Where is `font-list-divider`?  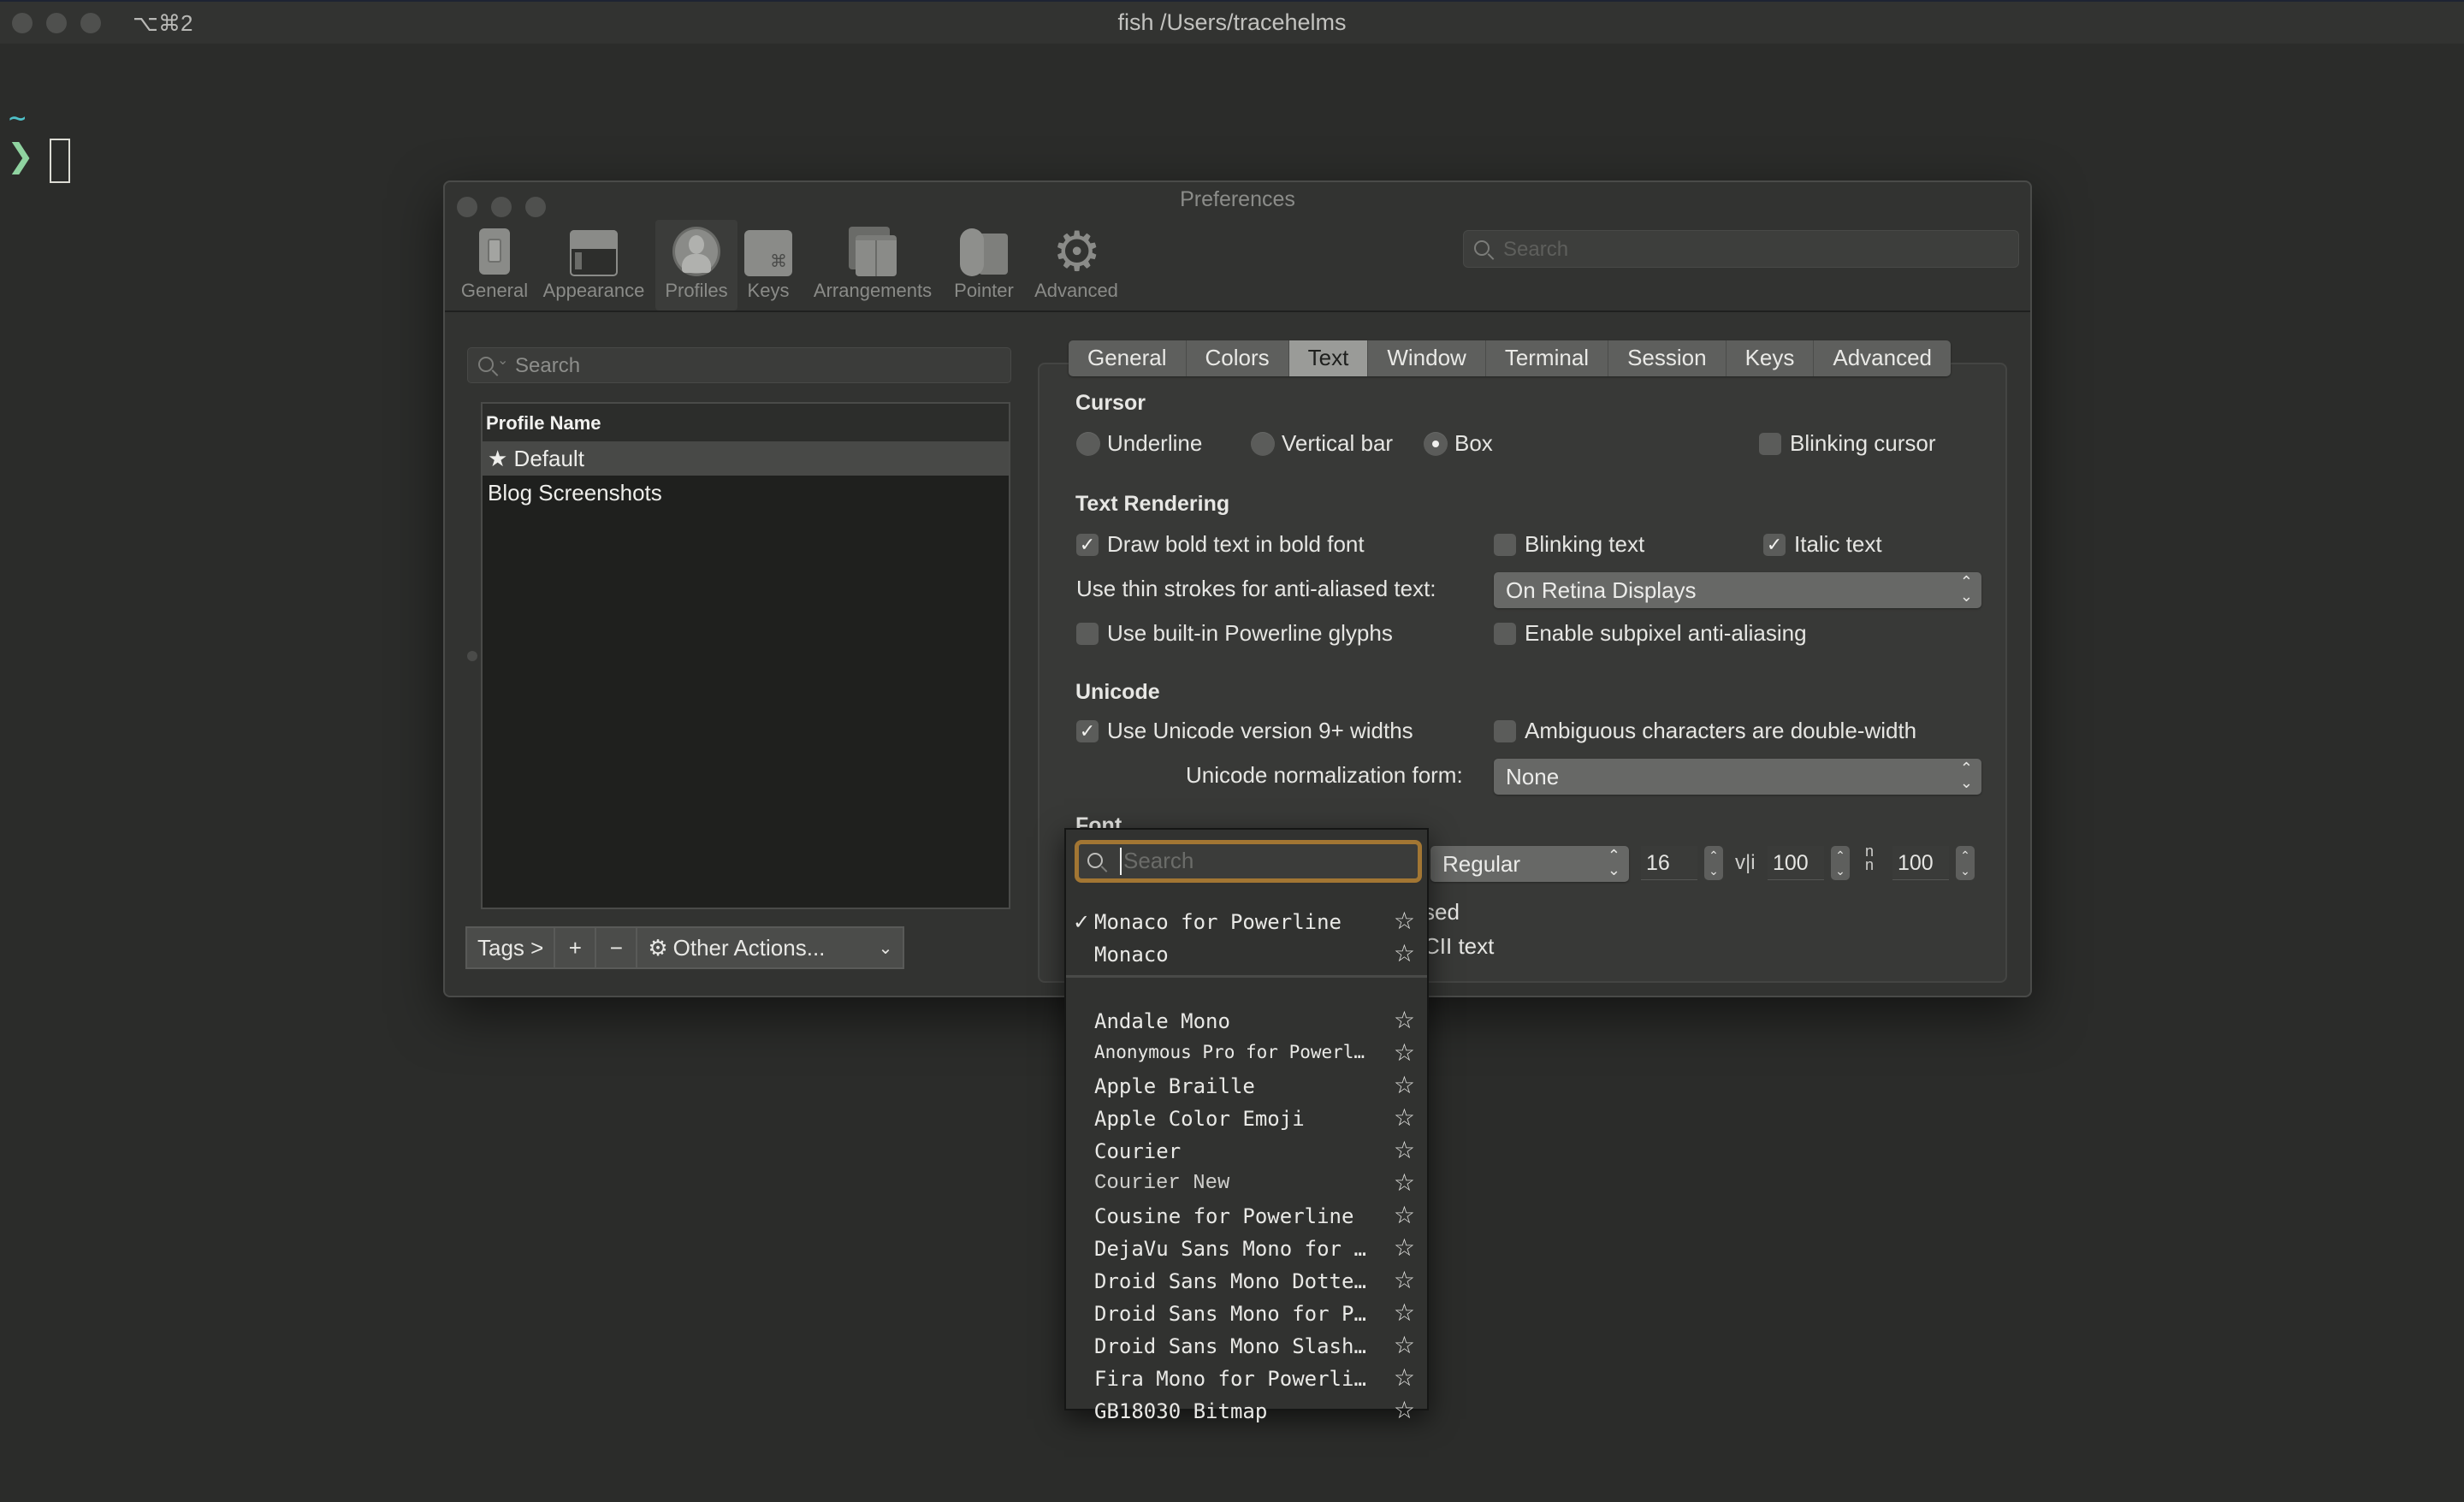
font-list-divider is located at coordinates (1246, 976).